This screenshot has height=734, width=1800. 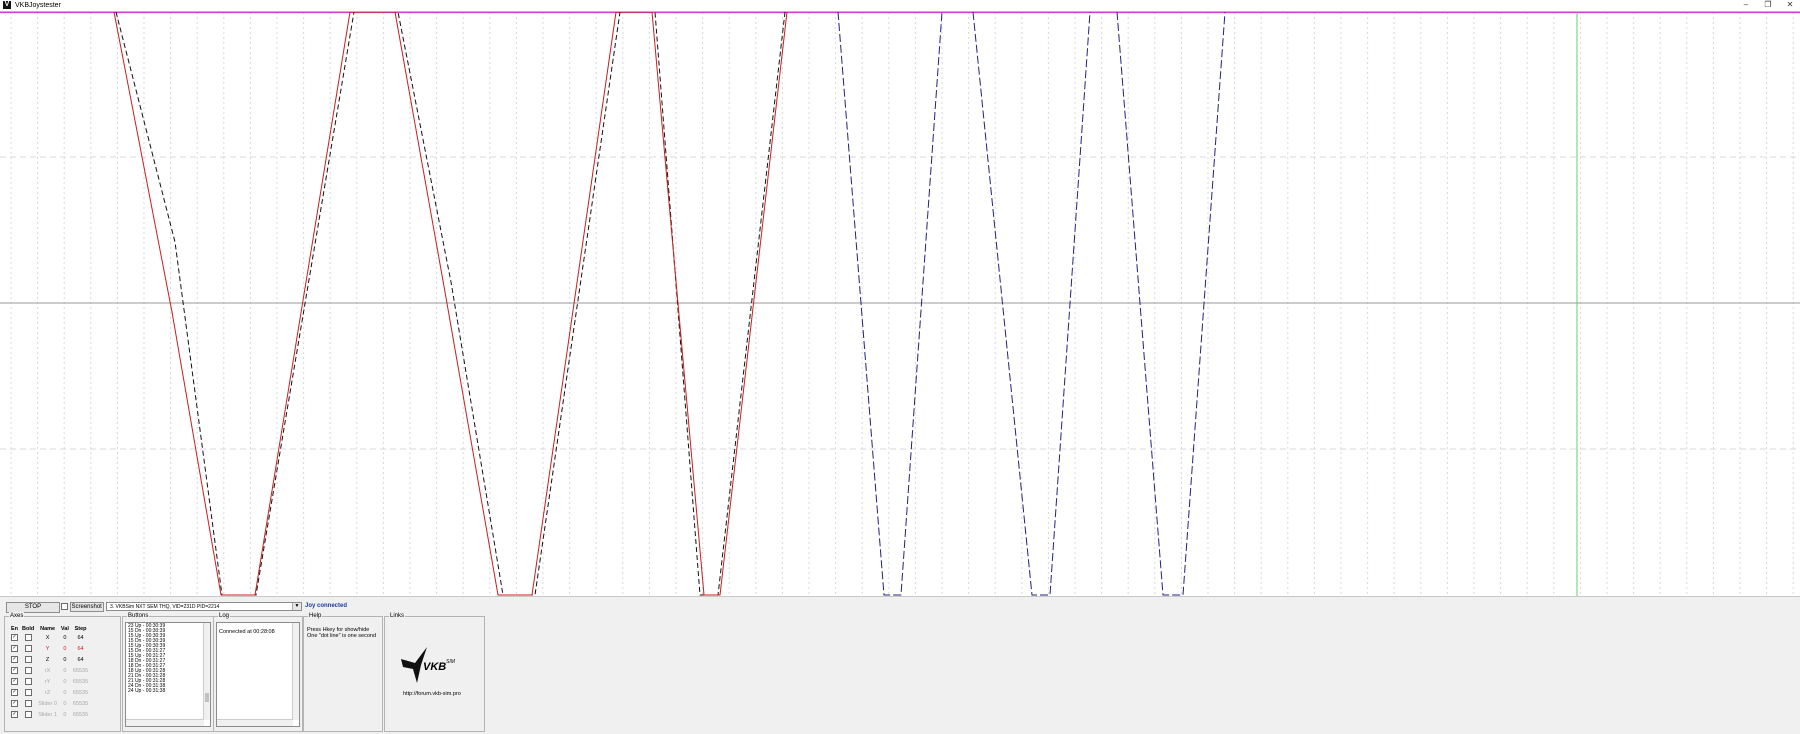 I want to click on links-group-title: Links, so click(x=397, y=616).